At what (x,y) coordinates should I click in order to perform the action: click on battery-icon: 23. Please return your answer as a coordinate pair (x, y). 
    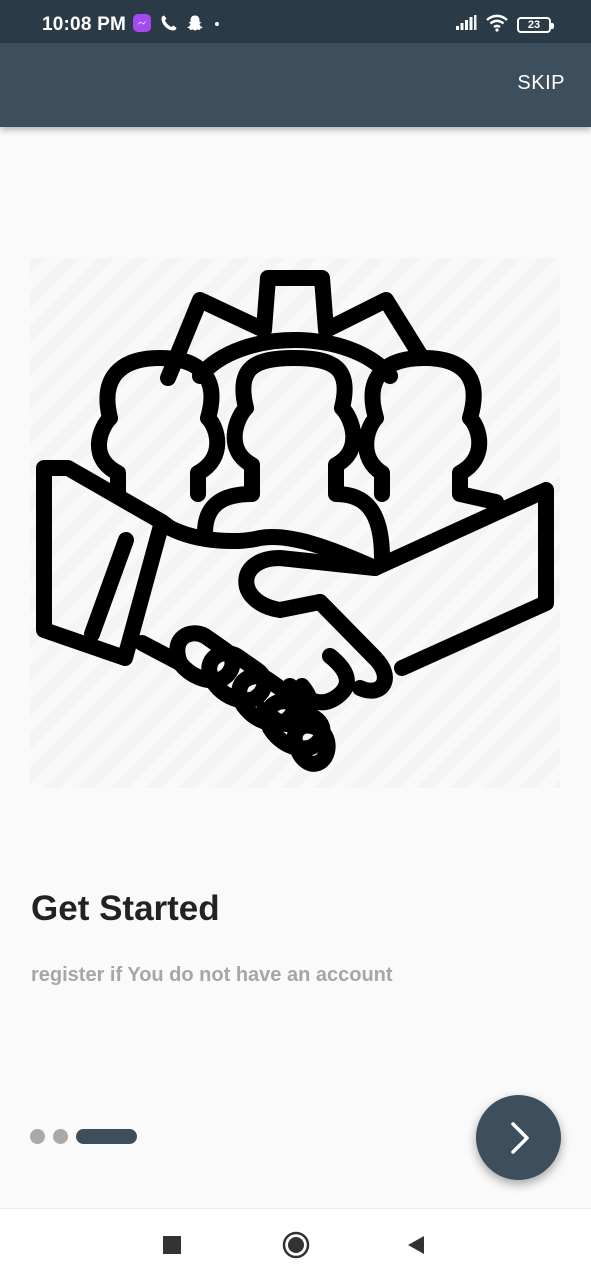
    Looking at the image, I should click on (535, 25).